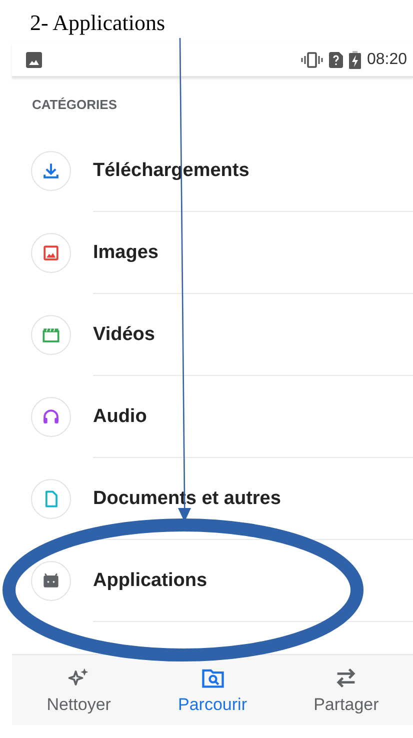  I want to click on category-label: Applications, so click(150, 581).